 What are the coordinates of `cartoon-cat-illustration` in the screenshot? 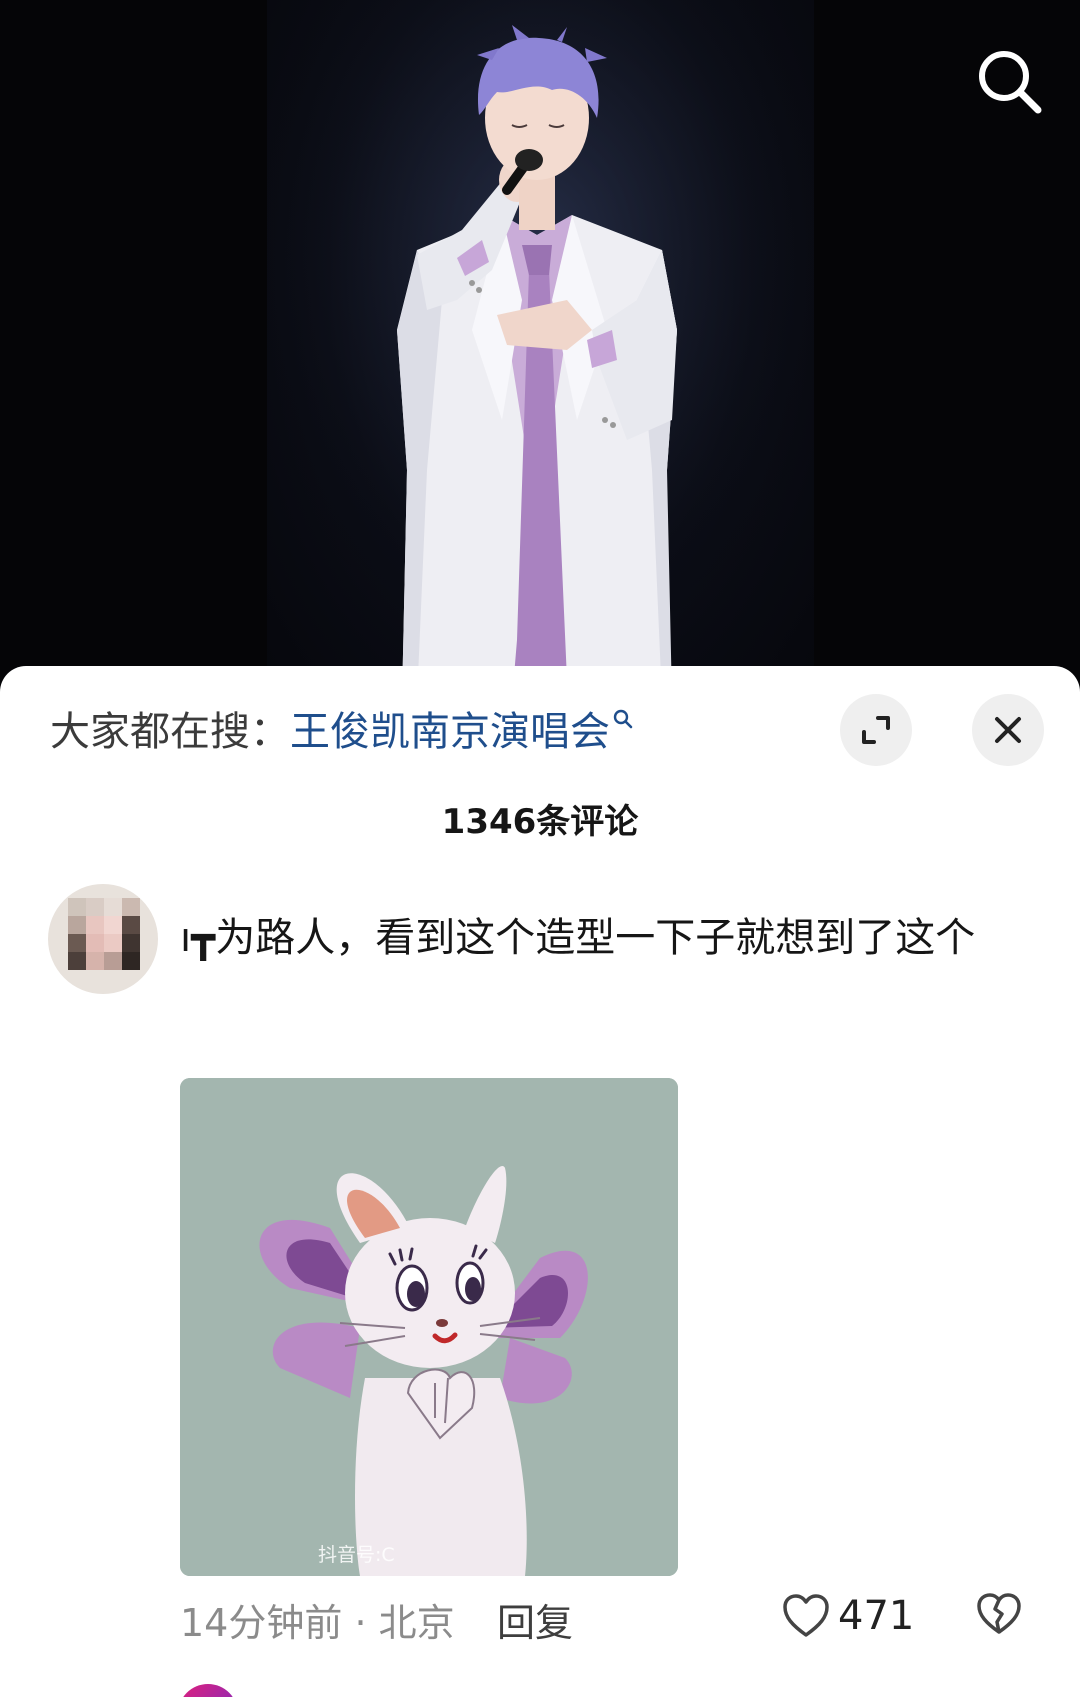 It's located at (429, 1327).